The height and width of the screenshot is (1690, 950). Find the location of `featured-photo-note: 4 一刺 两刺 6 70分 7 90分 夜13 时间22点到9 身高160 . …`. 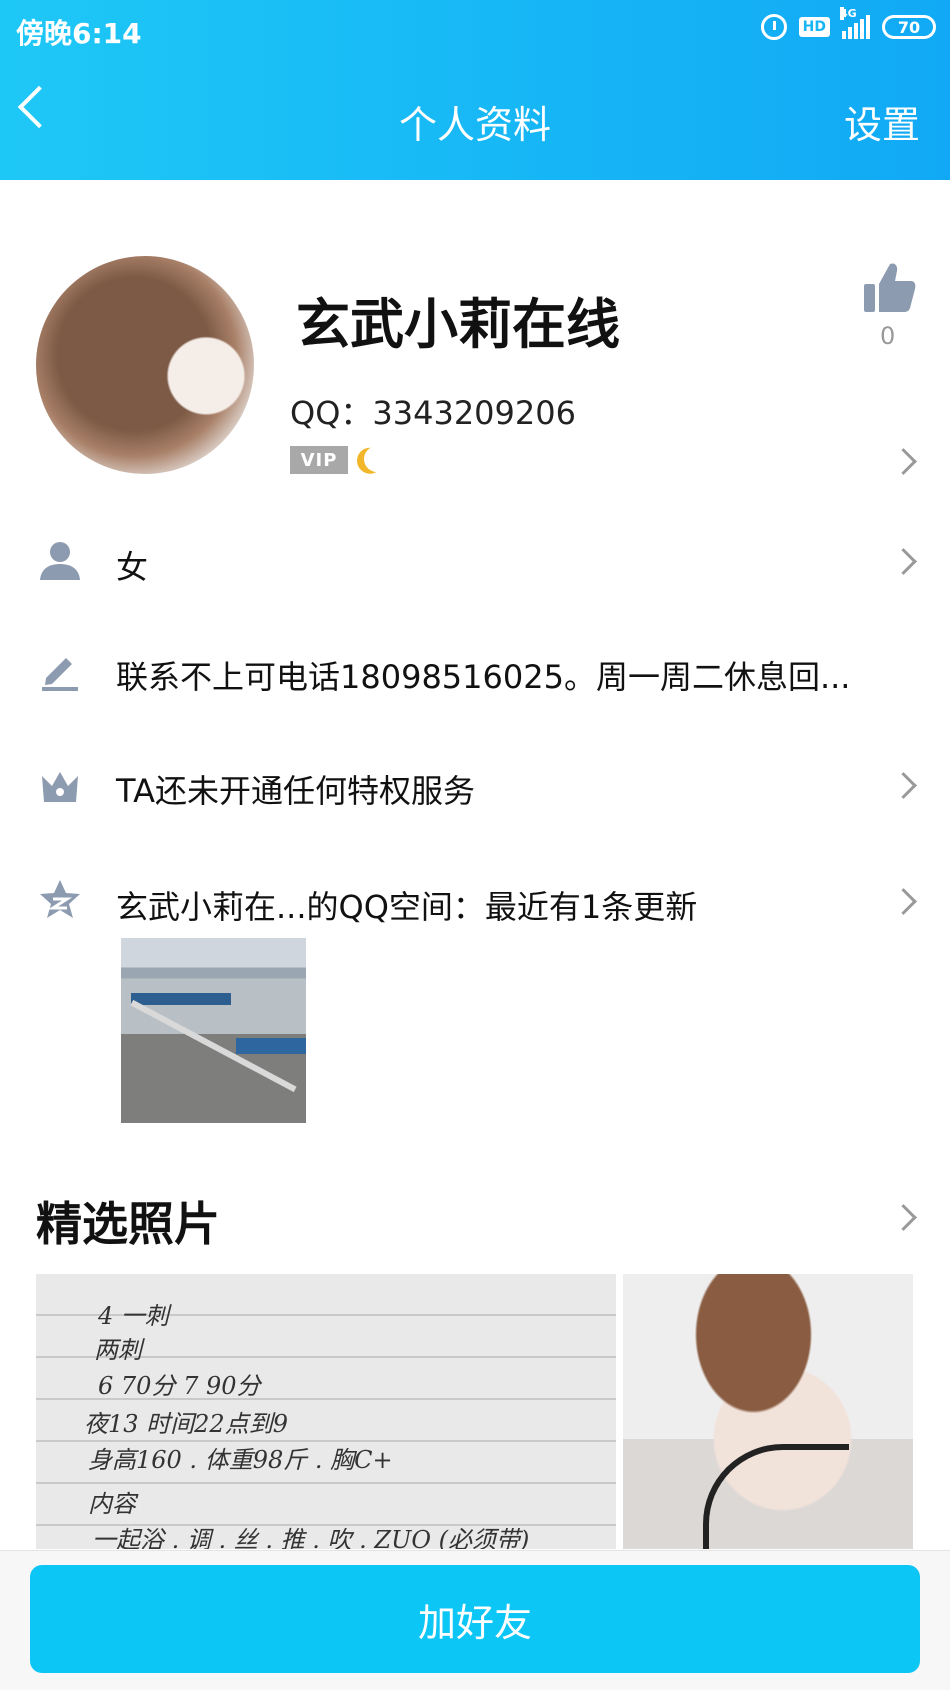

featured-photo-note: 4 一刺 两刺 6 70分 7 90分 夜13 时间22点到9 身高160 . … is located at coordinates (326, 1411).